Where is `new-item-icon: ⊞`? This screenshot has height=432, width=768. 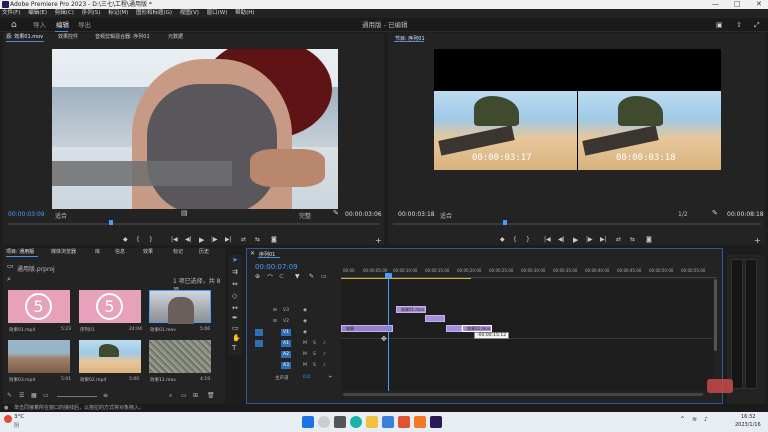 new-item-icon: ⊞ is located at coordinates (195, 395).